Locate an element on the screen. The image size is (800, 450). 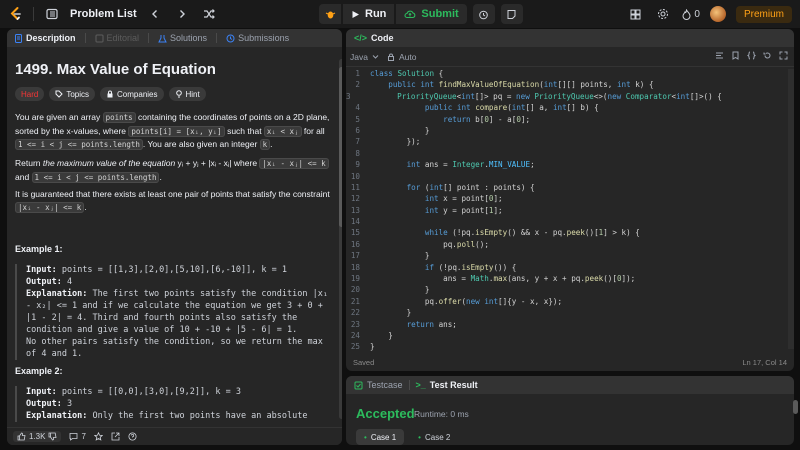
tab-solutions-label: Solutions is located at coordinates (189, 38).